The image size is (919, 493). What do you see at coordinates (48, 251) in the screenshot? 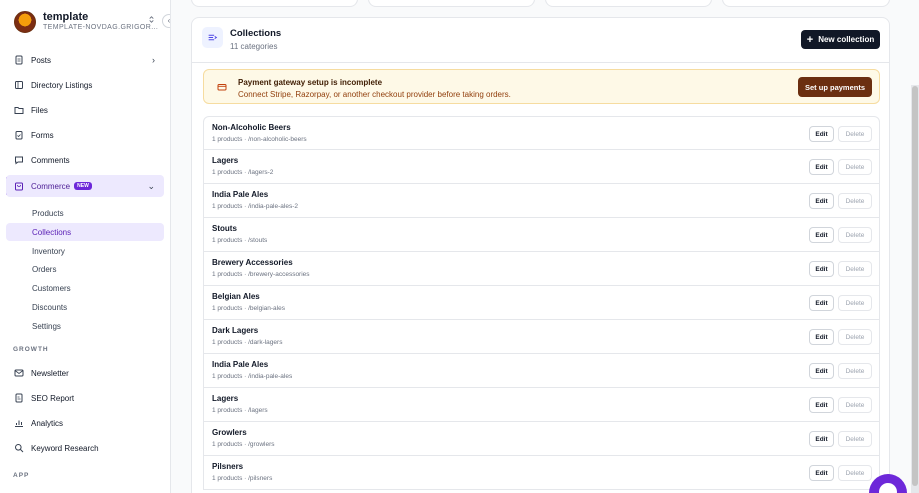
I see `sidebar-subitem-label: Inventory` at bounding box center [48, 251].